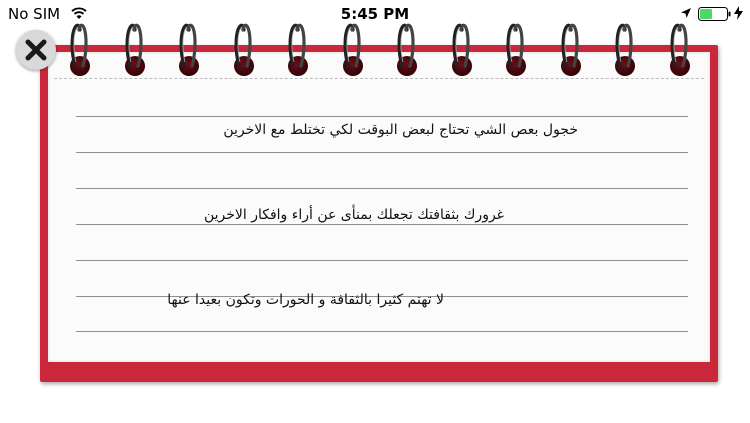 This screenshot has height=423, width=750. Describe the element at coordinates (686, 13) in the screenshot. I see `location-icon` at that location.